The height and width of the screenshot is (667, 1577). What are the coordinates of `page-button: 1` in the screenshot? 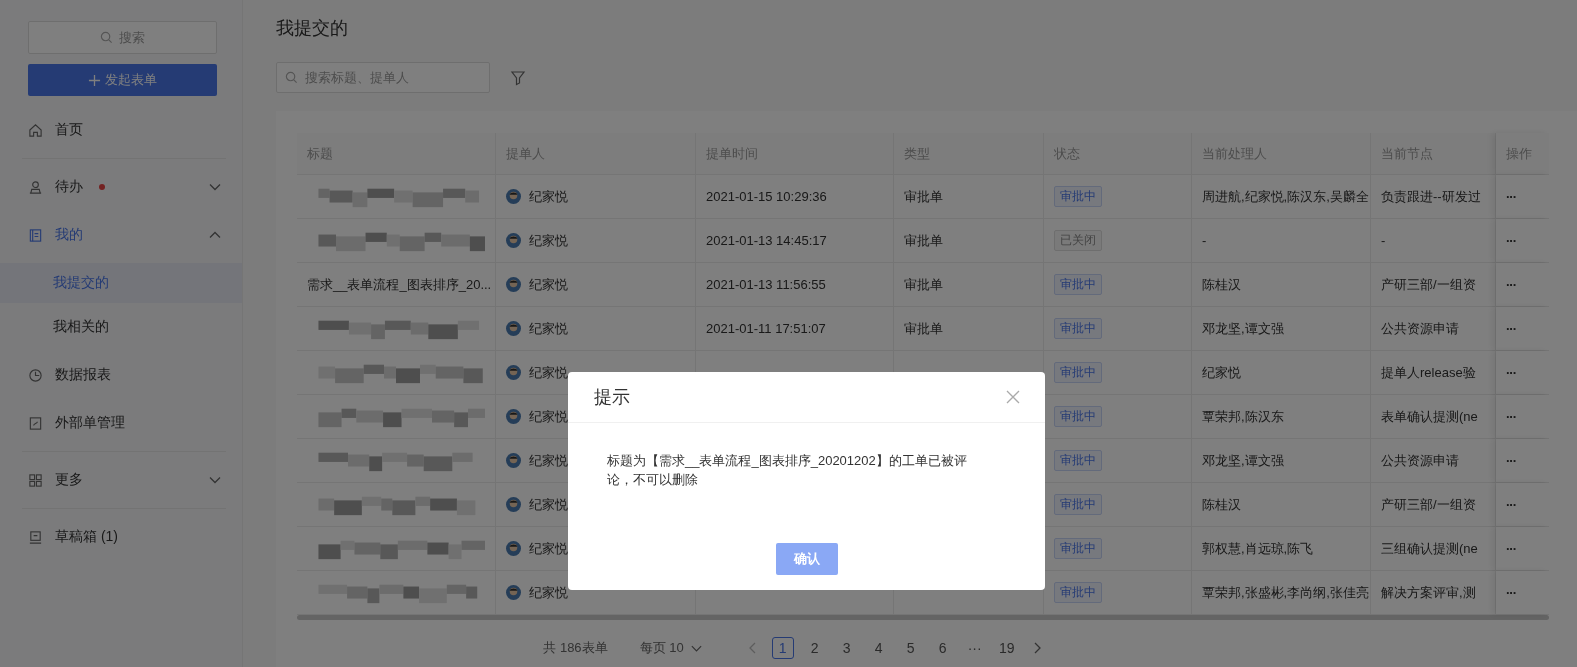 It's located at (782, 648).